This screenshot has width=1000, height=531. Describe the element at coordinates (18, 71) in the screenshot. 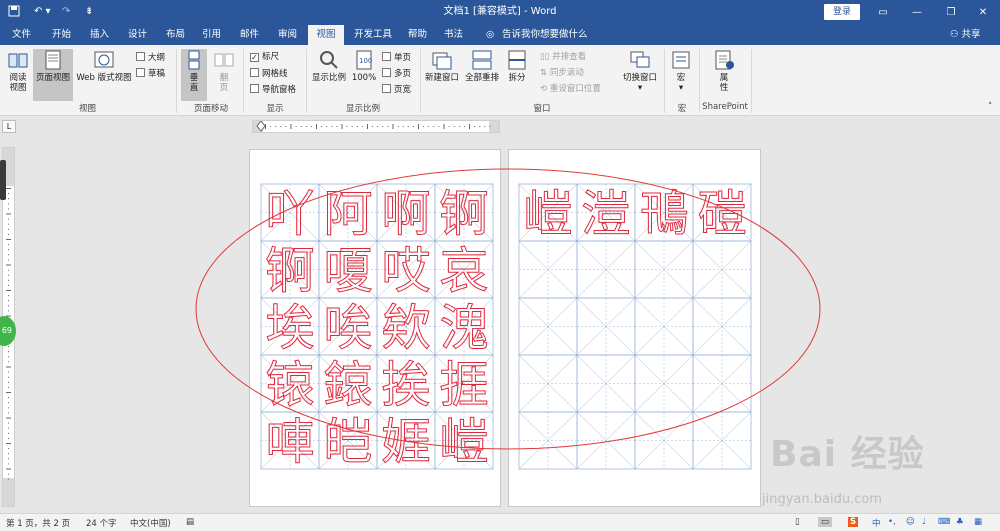

I see `read-mode-button: 阅读 视图` at that location.